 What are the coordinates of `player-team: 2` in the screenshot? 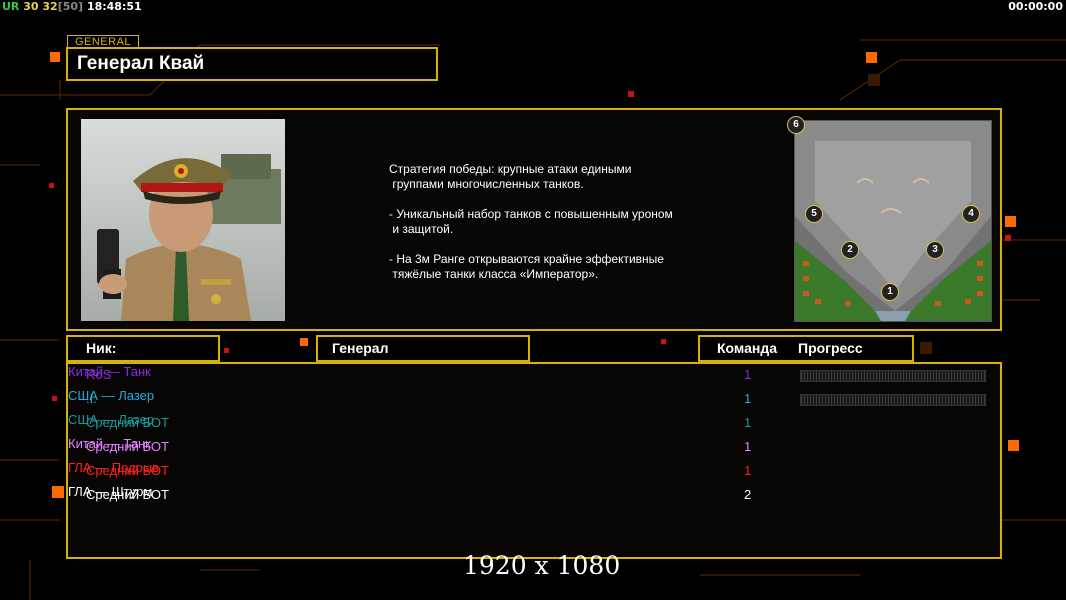 It's located at (748, 494).